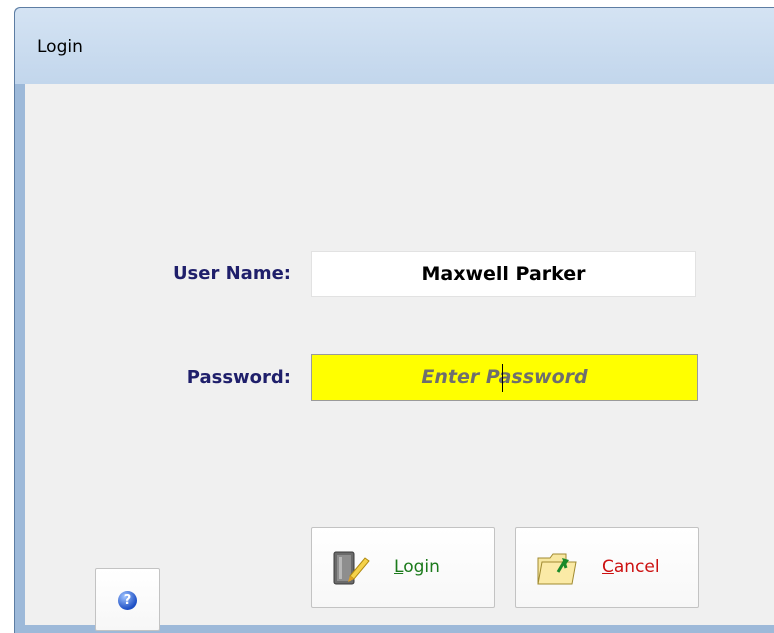 The image size is (774, 633). I want to click on cancel-button: Cancel, so click(607, 567).